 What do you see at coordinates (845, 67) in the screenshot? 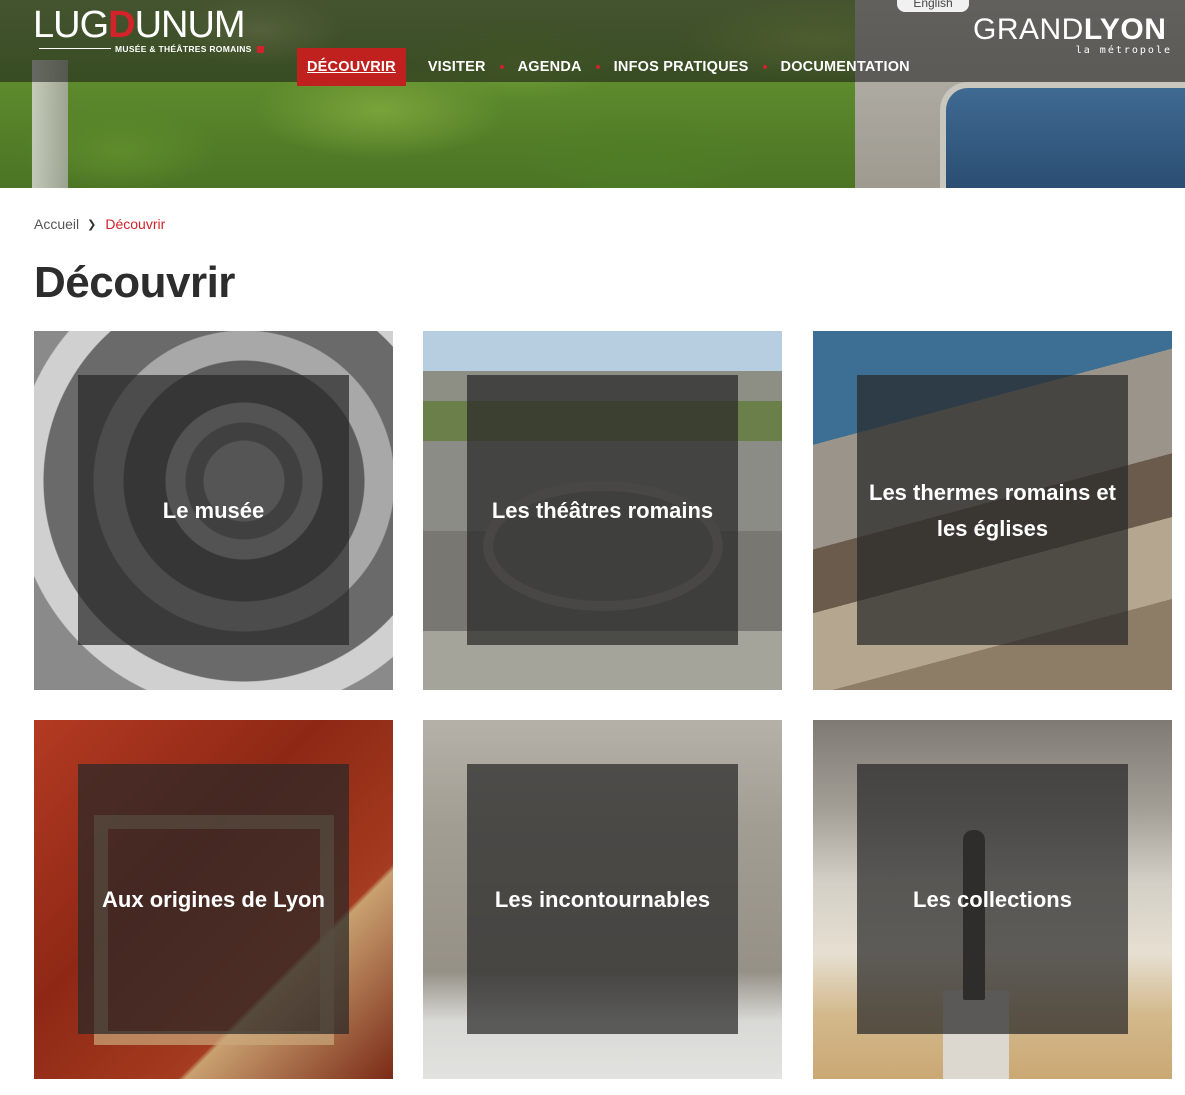
I see `nav-item-documentation: DOCUMENTATION` at bounding box center [845, 67].